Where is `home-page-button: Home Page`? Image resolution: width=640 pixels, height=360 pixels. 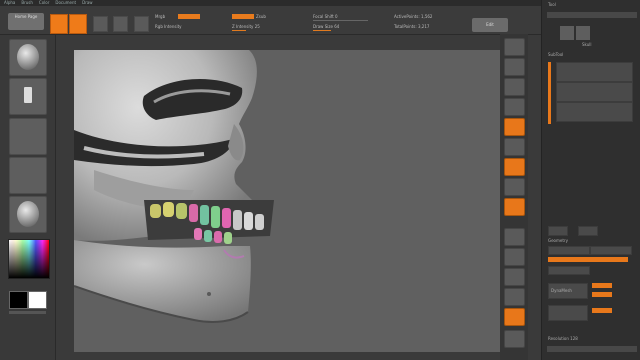
home-page-button: Home Page is located at coordinates (26, 21).